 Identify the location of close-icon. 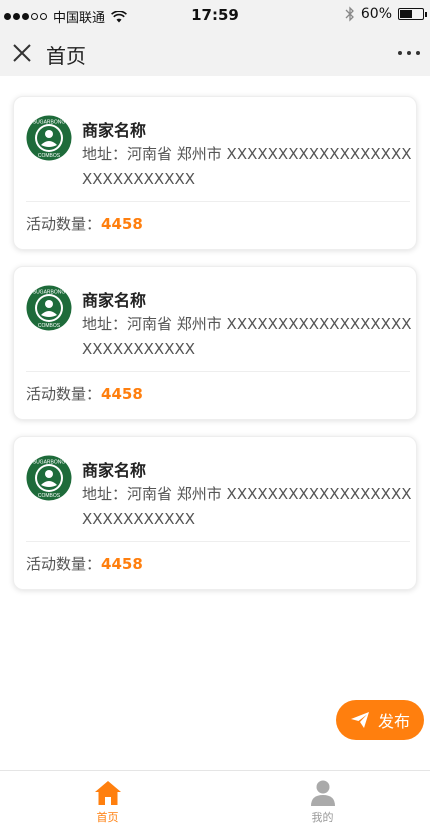
(22, 53).